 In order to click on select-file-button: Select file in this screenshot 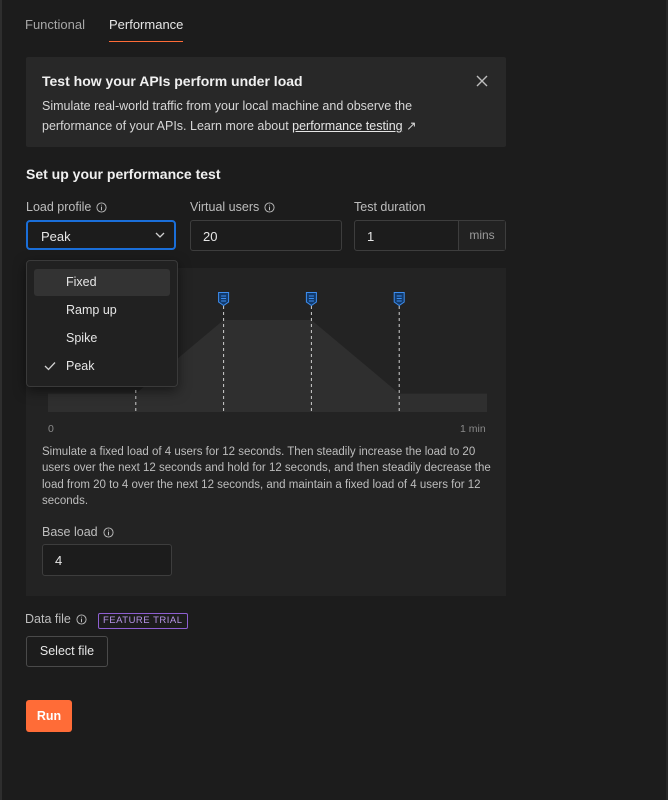, I will do `click(67, 651)`.